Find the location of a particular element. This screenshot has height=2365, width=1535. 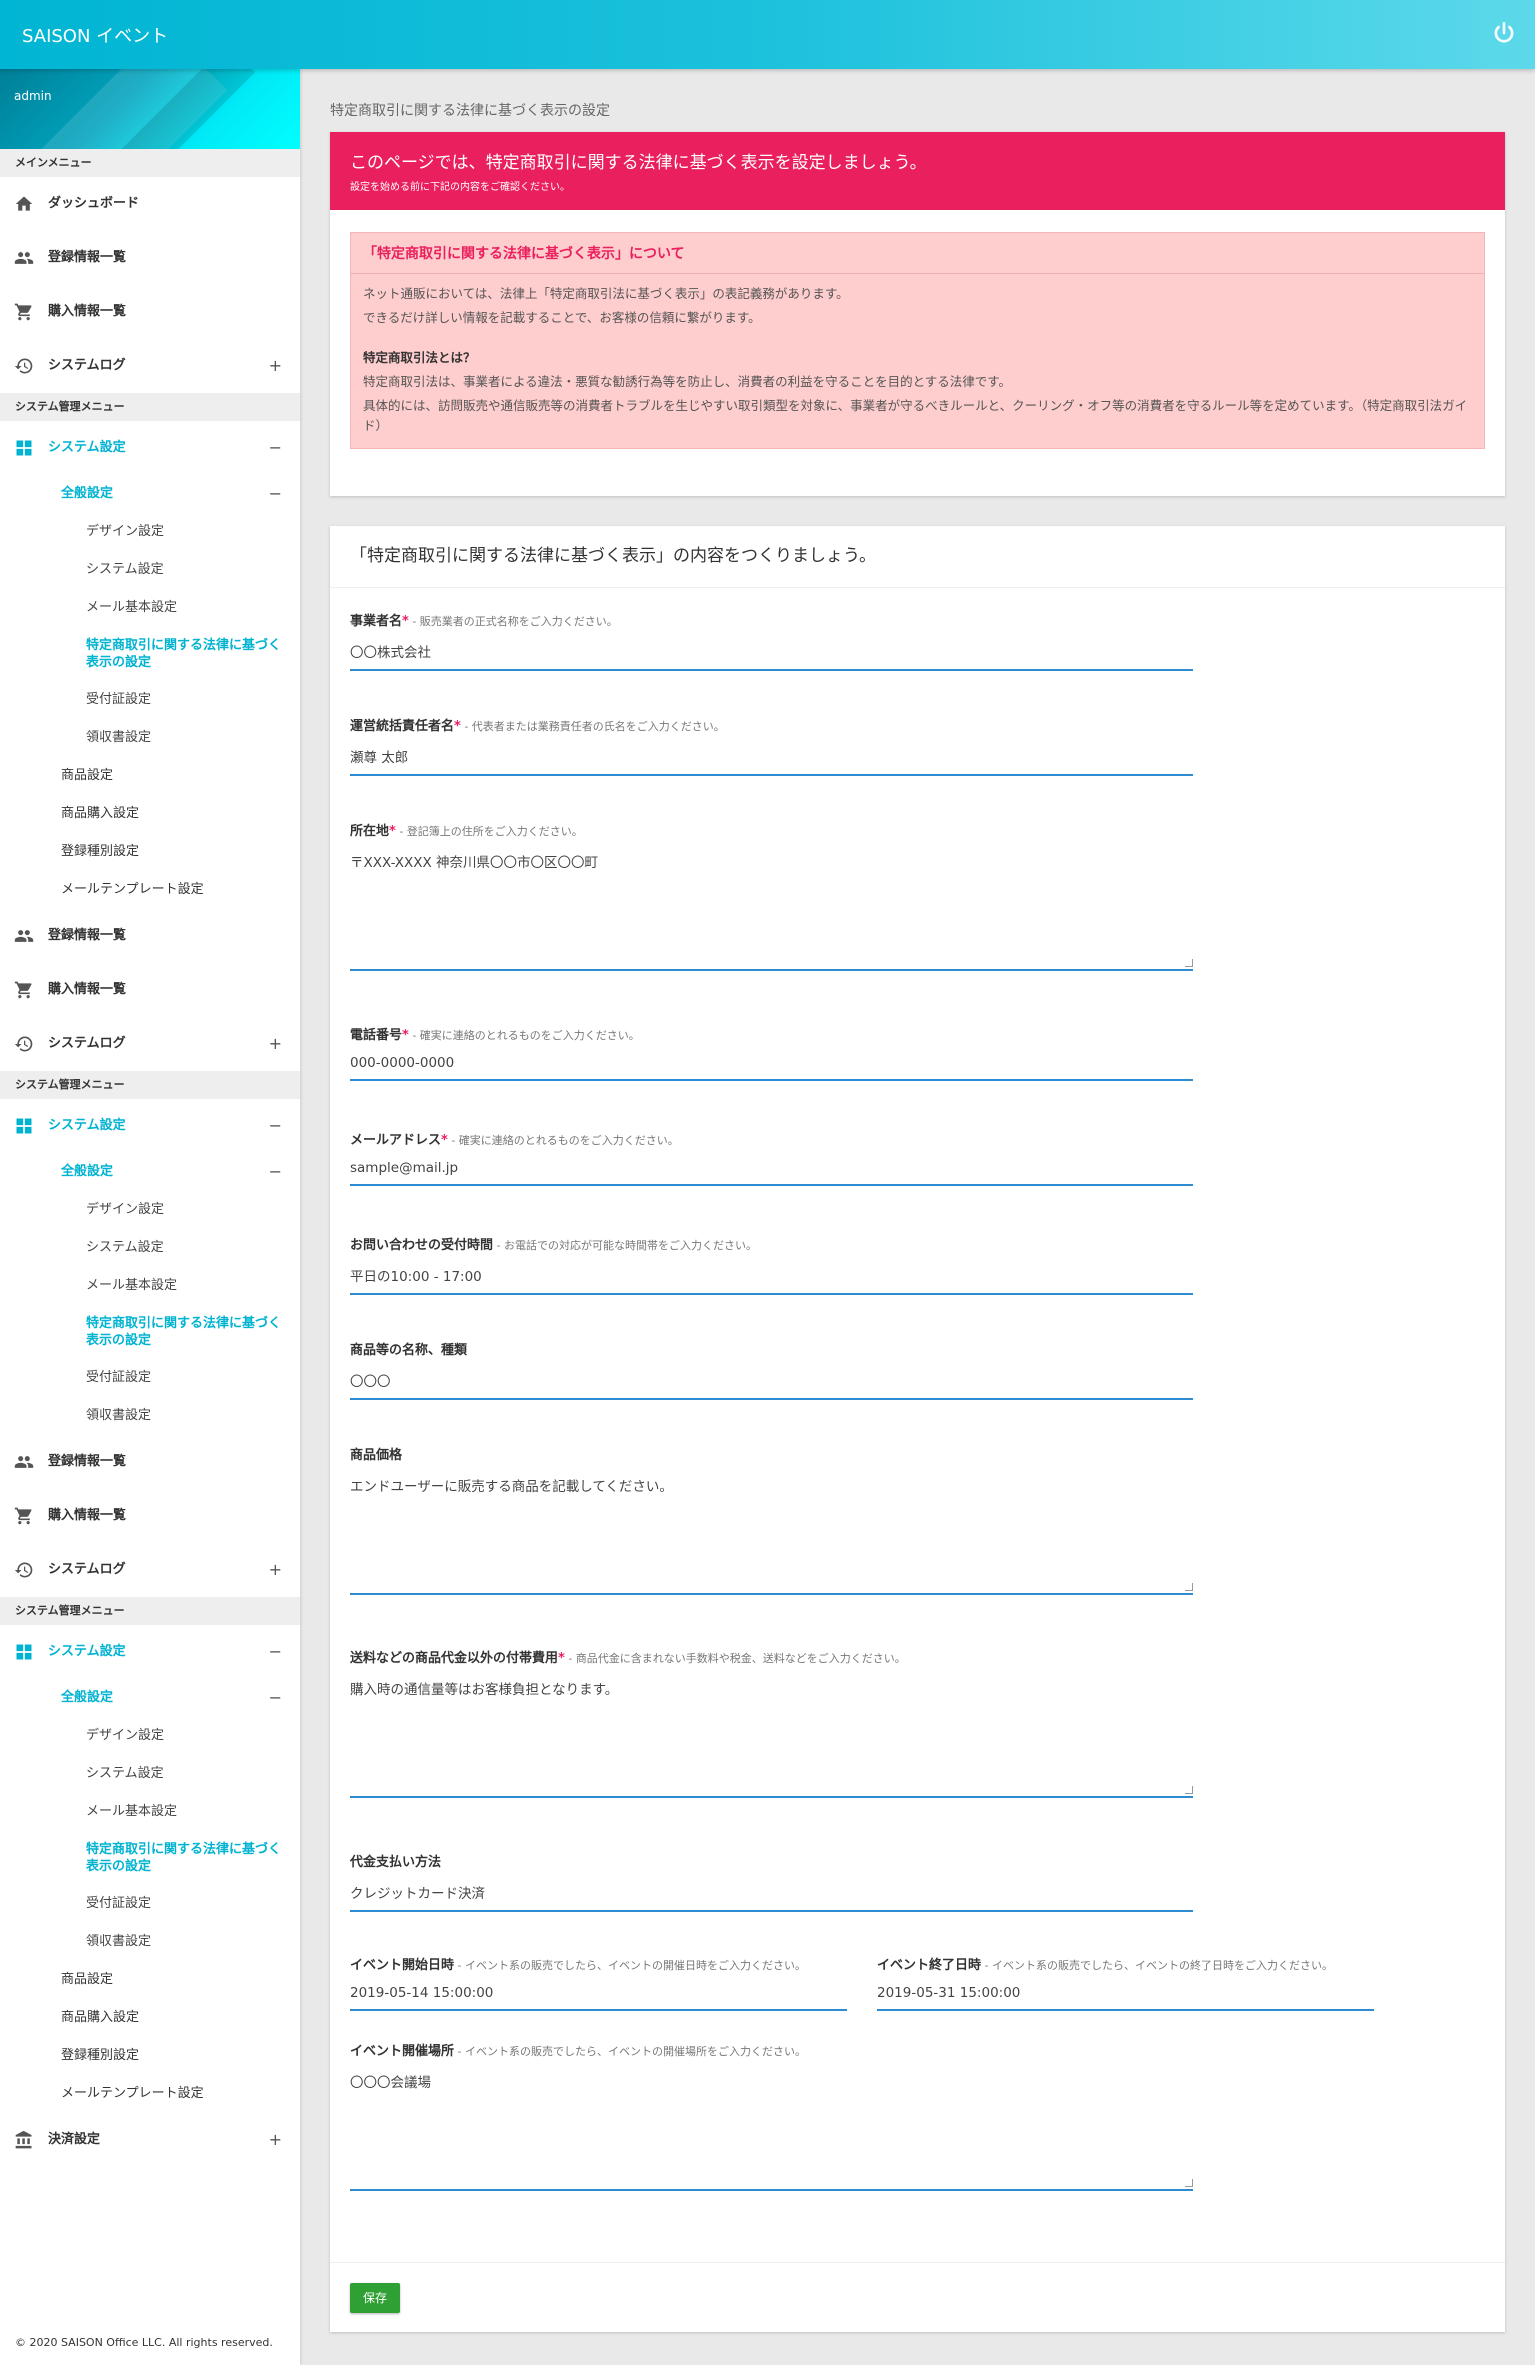

event-end-input: 2019-05-31 15:00:00 is located at coordinates (1125, 1998).